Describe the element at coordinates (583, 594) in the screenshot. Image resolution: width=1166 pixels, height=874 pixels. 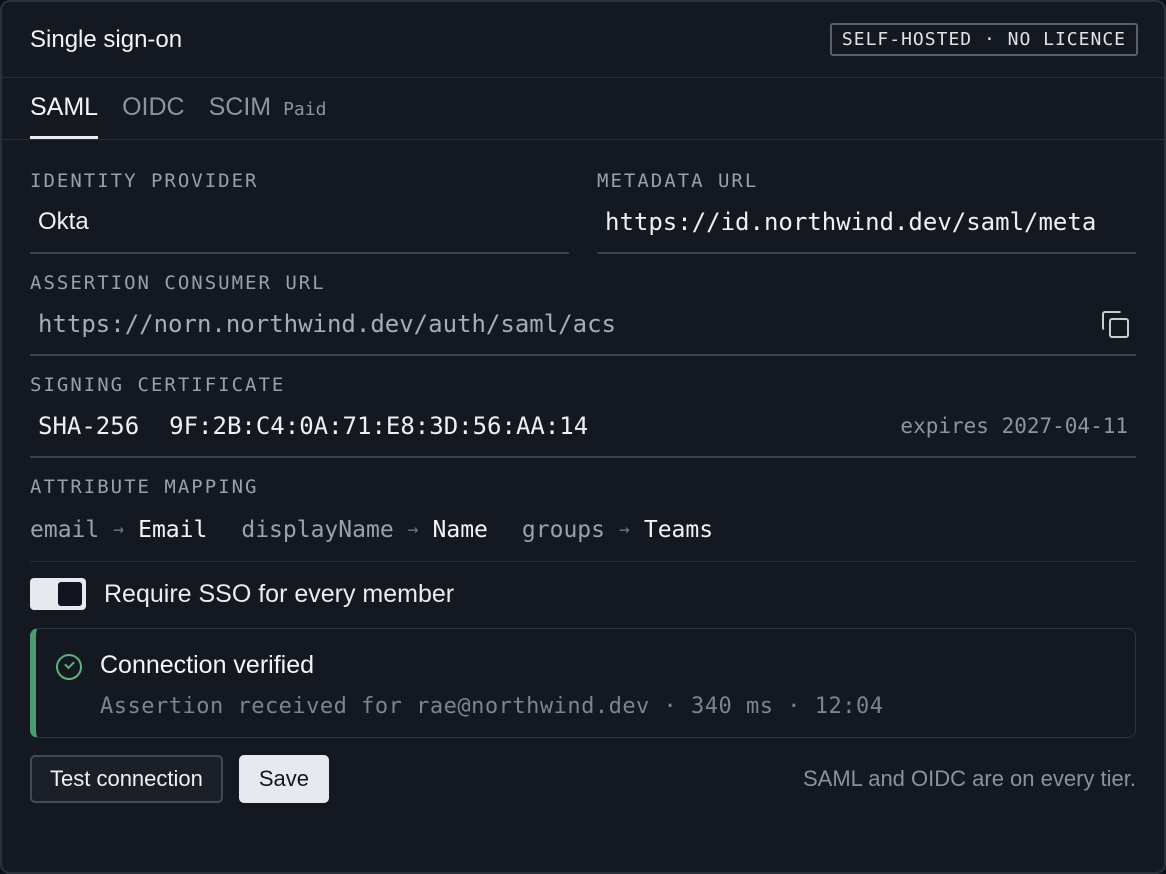
I see `require-sso-row: Require SSO for every member` at that location.